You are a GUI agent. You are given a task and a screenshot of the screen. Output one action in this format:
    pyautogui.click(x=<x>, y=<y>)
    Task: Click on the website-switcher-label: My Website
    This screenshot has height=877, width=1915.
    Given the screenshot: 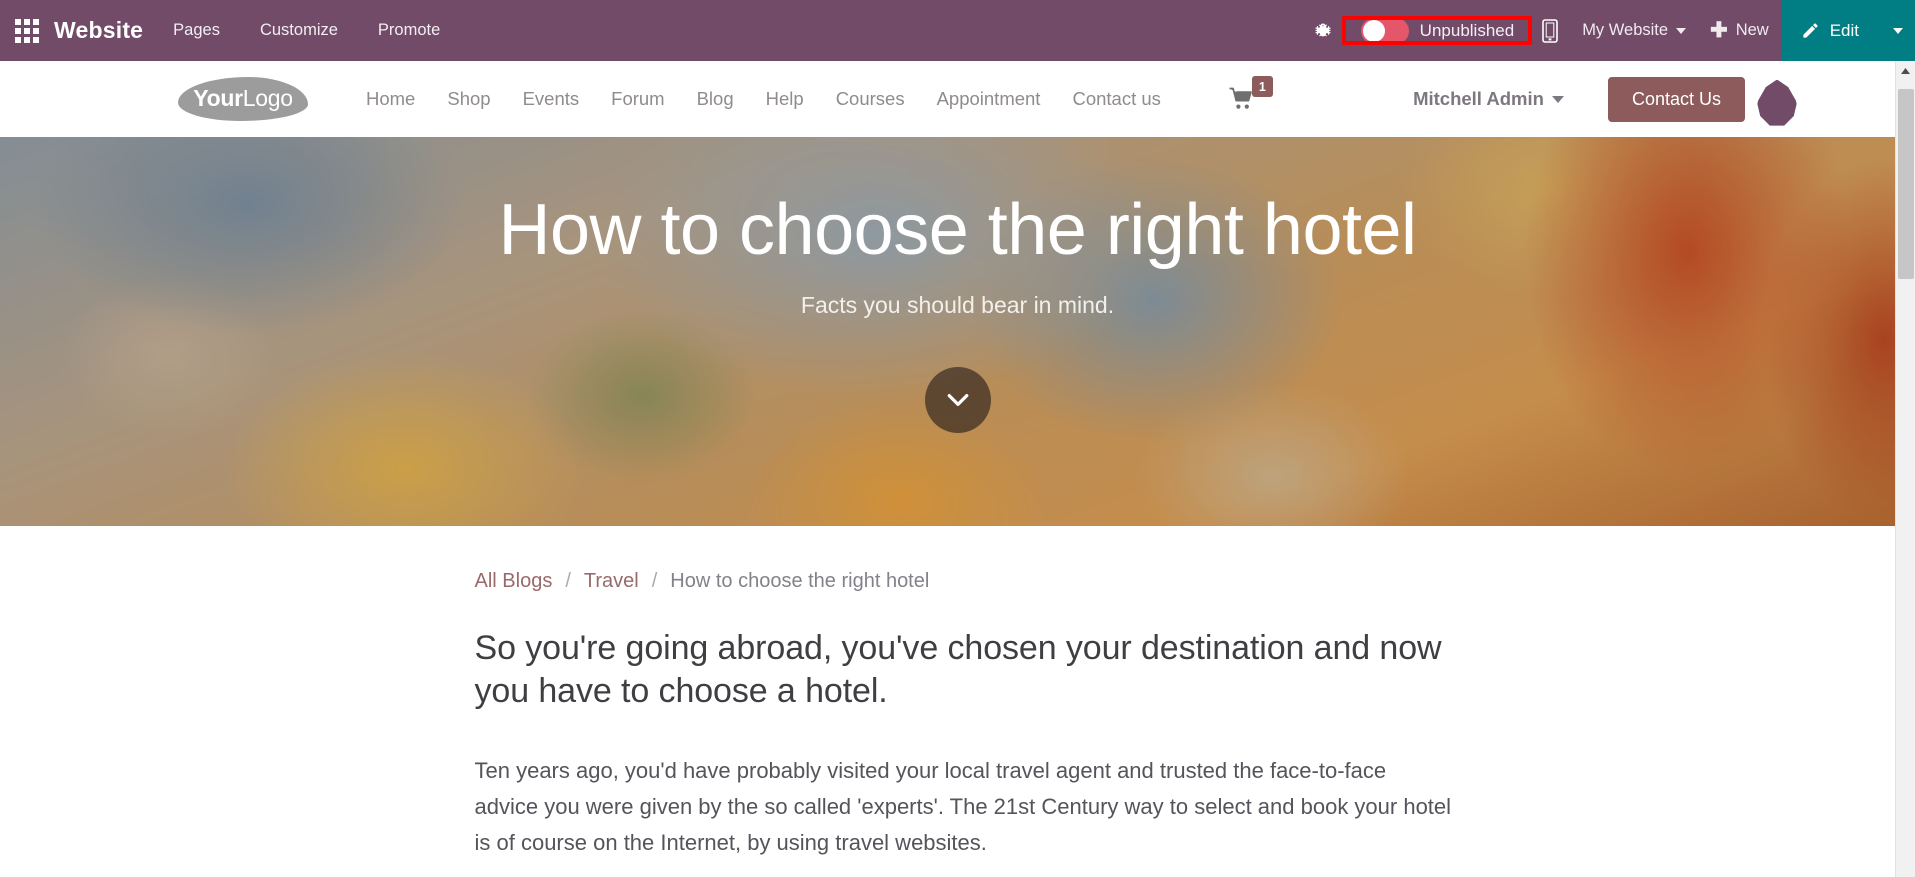 What is the action you would take?
    pyautogui.click(x=1625, y=30)
    